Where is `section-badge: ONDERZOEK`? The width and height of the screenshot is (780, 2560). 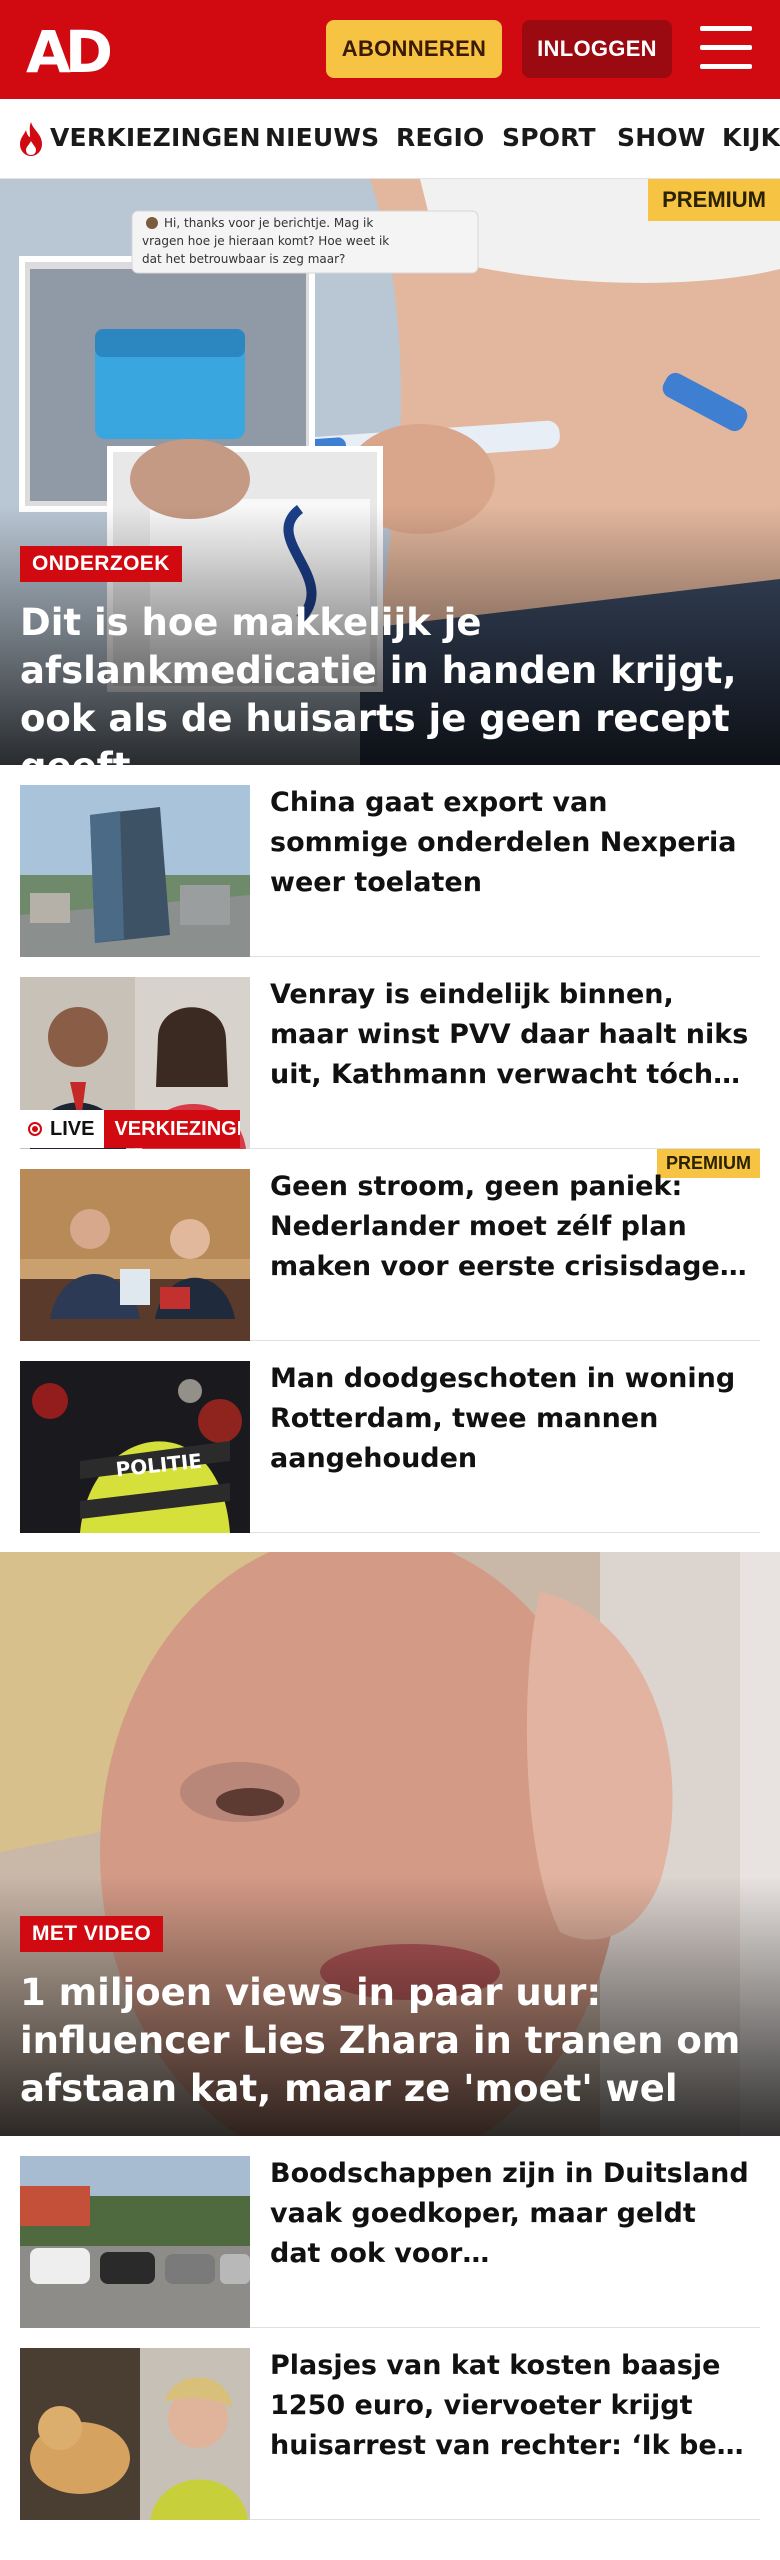
section-badge: ONDERZOEK is located at coordinates (101, 564).